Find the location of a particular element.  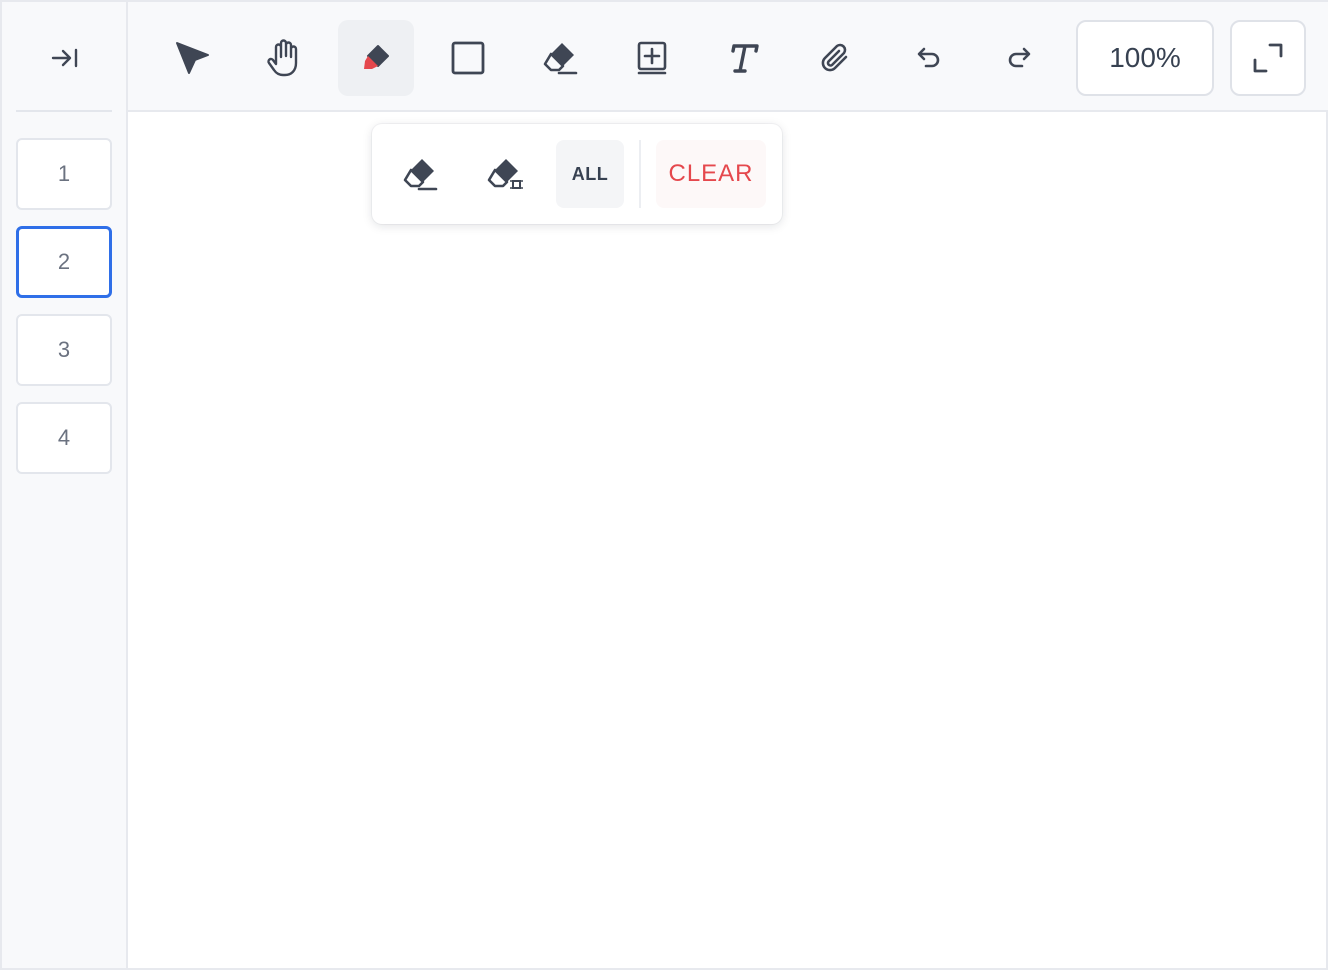

page-number: 4 is located at coordinates (64, 437).